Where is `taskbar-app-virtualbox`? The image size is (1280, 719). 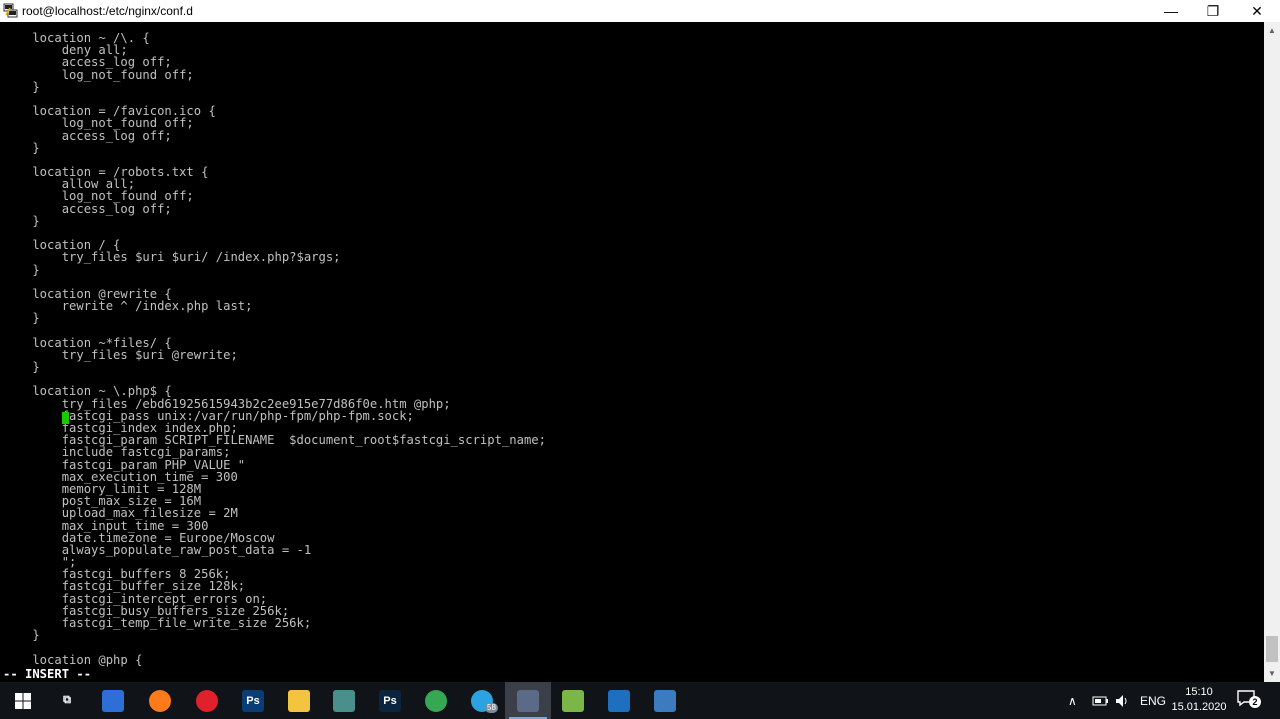
taskbar-app-virtualbox is located at coordinates (619, 700).